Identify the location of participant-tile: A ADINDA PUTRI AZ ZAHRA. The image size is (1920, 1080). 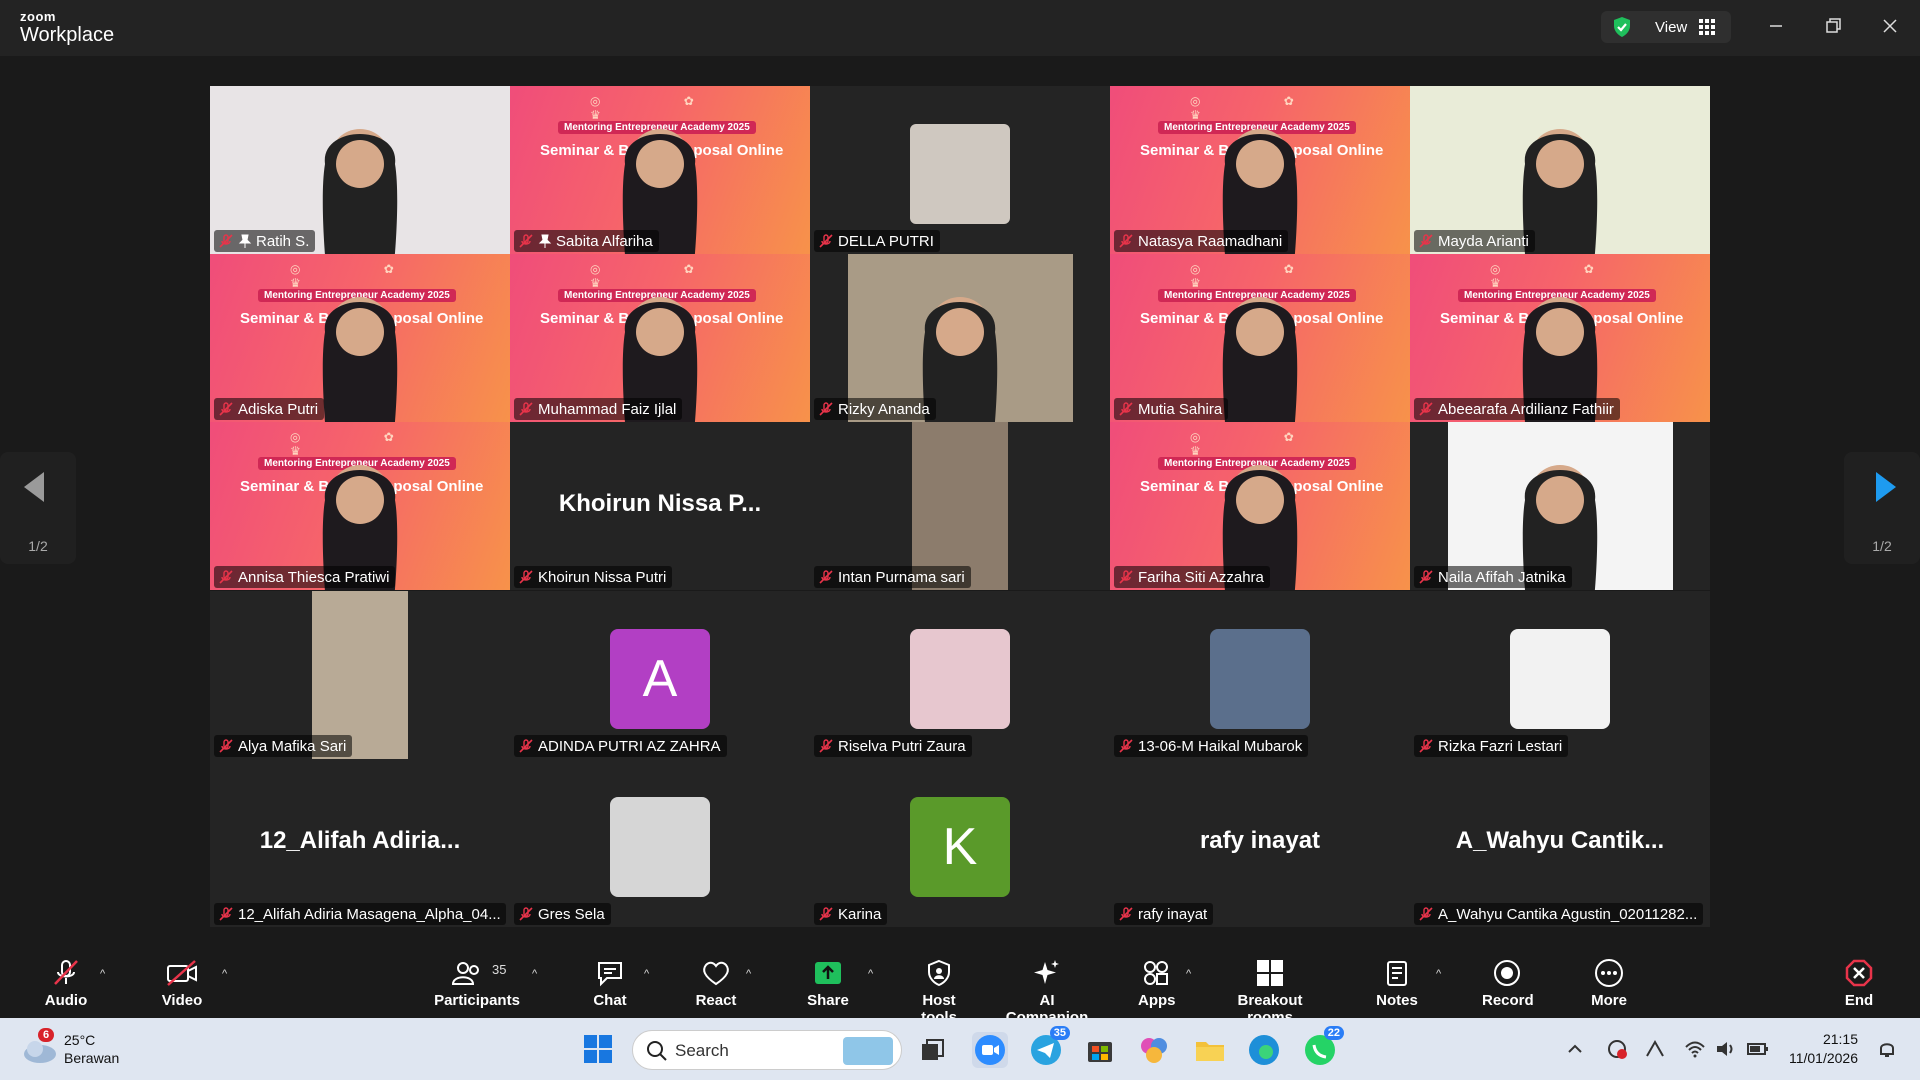
(660, 675).